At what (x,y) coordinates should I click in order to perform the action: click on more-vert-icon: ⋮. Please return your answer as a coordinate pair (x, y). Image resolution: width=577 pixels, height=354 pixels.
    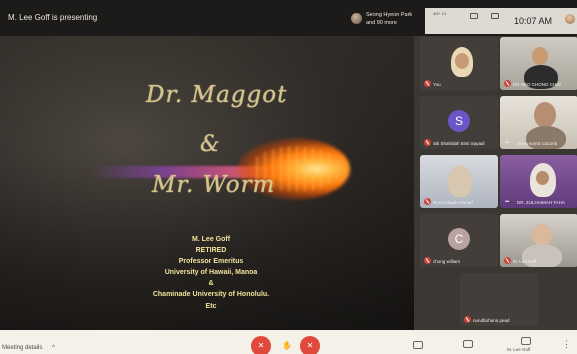
    Looking at the image, I should click on (566, 344).